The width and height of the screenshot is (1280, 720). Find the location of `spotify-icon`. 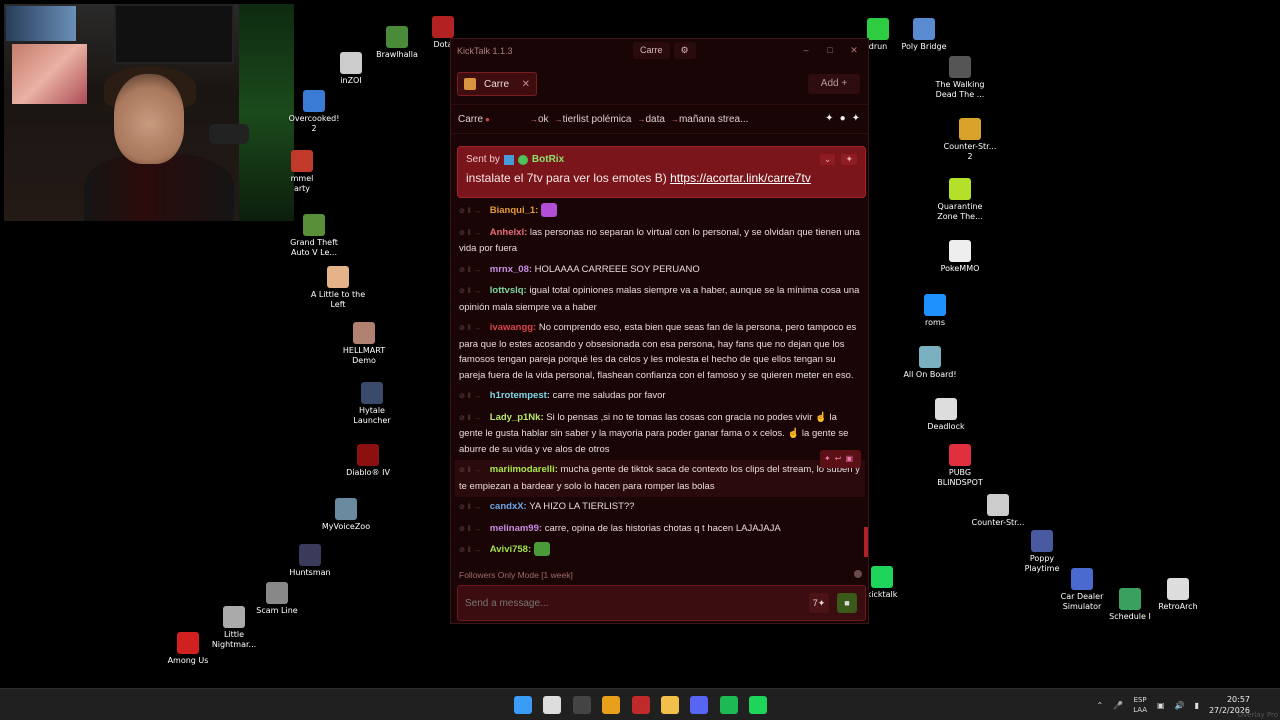

spotify-icon is located at coordinates (729, 705).